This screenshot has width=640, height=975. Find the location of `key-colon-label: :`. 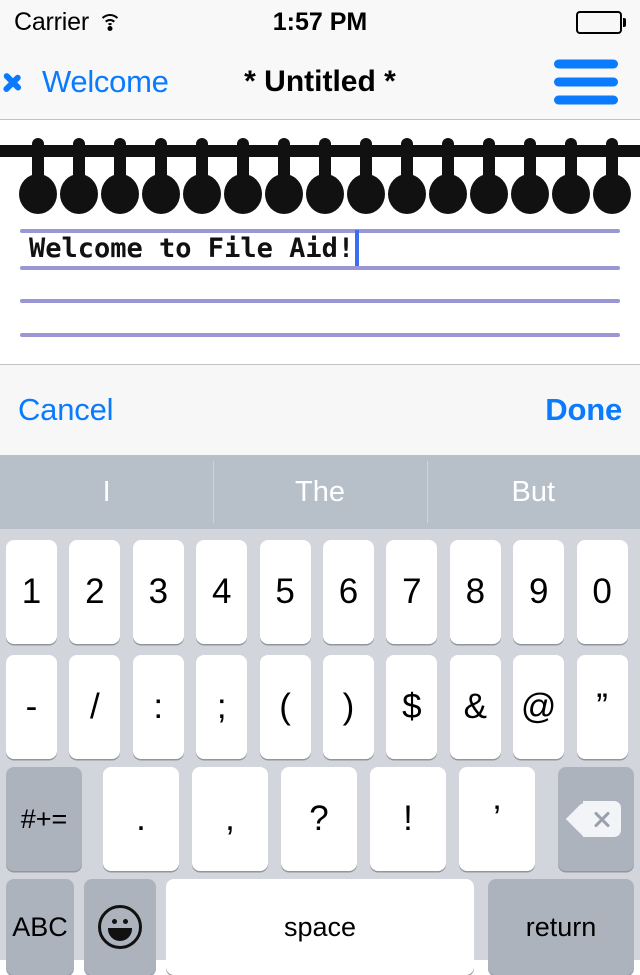

key-colon-label: : is located at coordinates (158, 706).